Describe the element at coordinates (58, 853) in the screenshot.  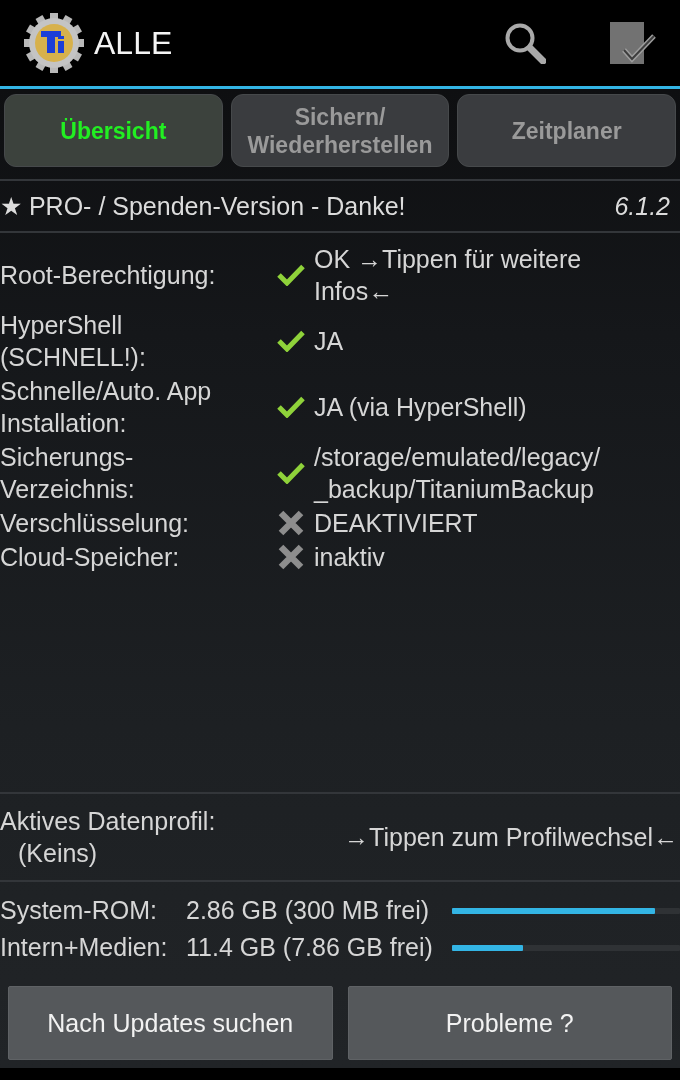
I see `profile-value: (Keins)` at that location.